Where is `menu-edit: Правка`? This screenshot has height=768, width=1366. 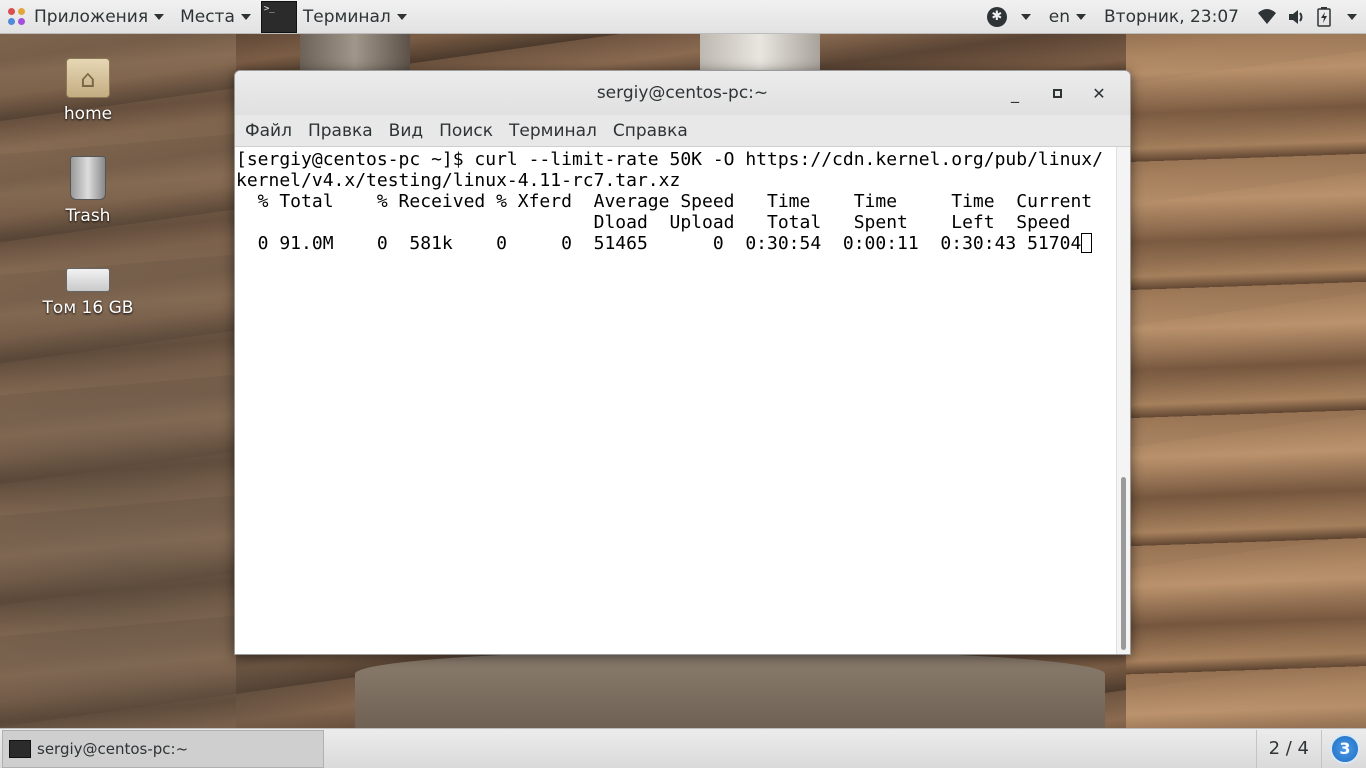
menu-edit: Правка is located at coordinates (340, 131).